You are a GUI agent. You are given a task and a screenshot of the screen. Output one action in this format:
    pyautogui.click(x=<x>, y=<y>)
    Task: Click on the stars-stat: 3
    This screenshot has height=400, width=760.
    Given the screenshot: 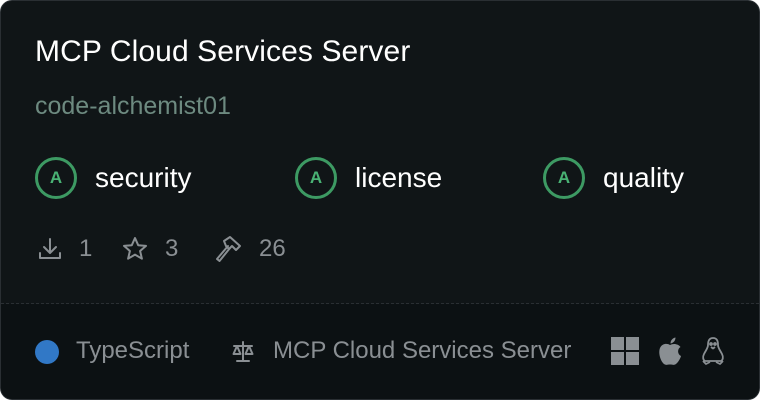 What is the action you would take?
    pyautogui.click(x=149, y=249)
    